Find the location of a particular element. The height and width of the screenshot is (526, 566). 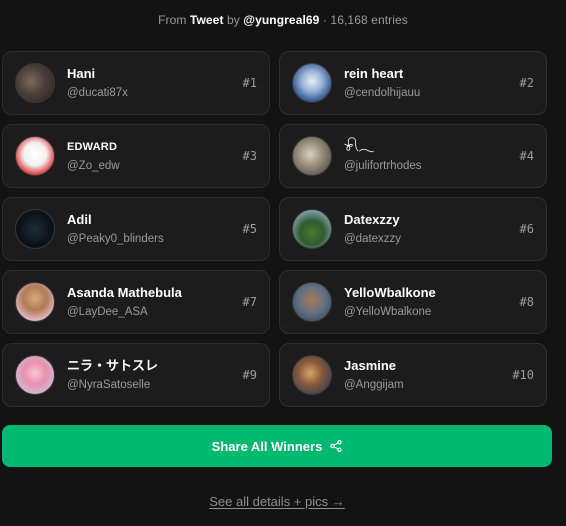

winner-handle: @NyraSatoselle is located at coordinates (109, 384).